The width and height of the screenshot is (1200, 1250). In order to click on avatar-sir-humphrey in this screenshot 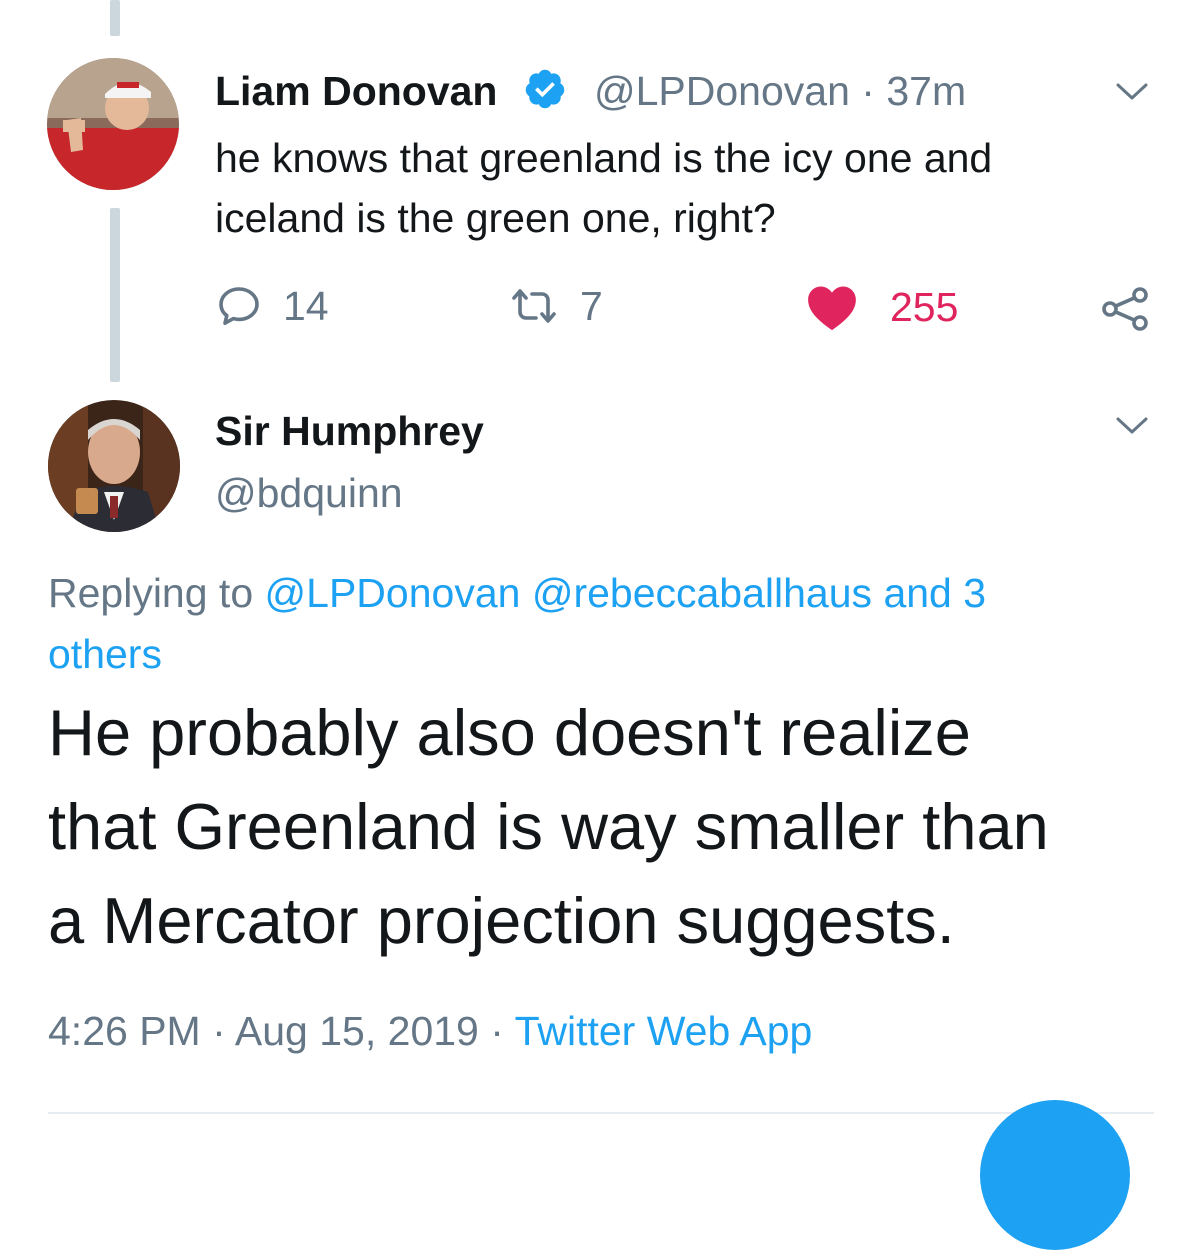, I will do `click(114, 466)`.